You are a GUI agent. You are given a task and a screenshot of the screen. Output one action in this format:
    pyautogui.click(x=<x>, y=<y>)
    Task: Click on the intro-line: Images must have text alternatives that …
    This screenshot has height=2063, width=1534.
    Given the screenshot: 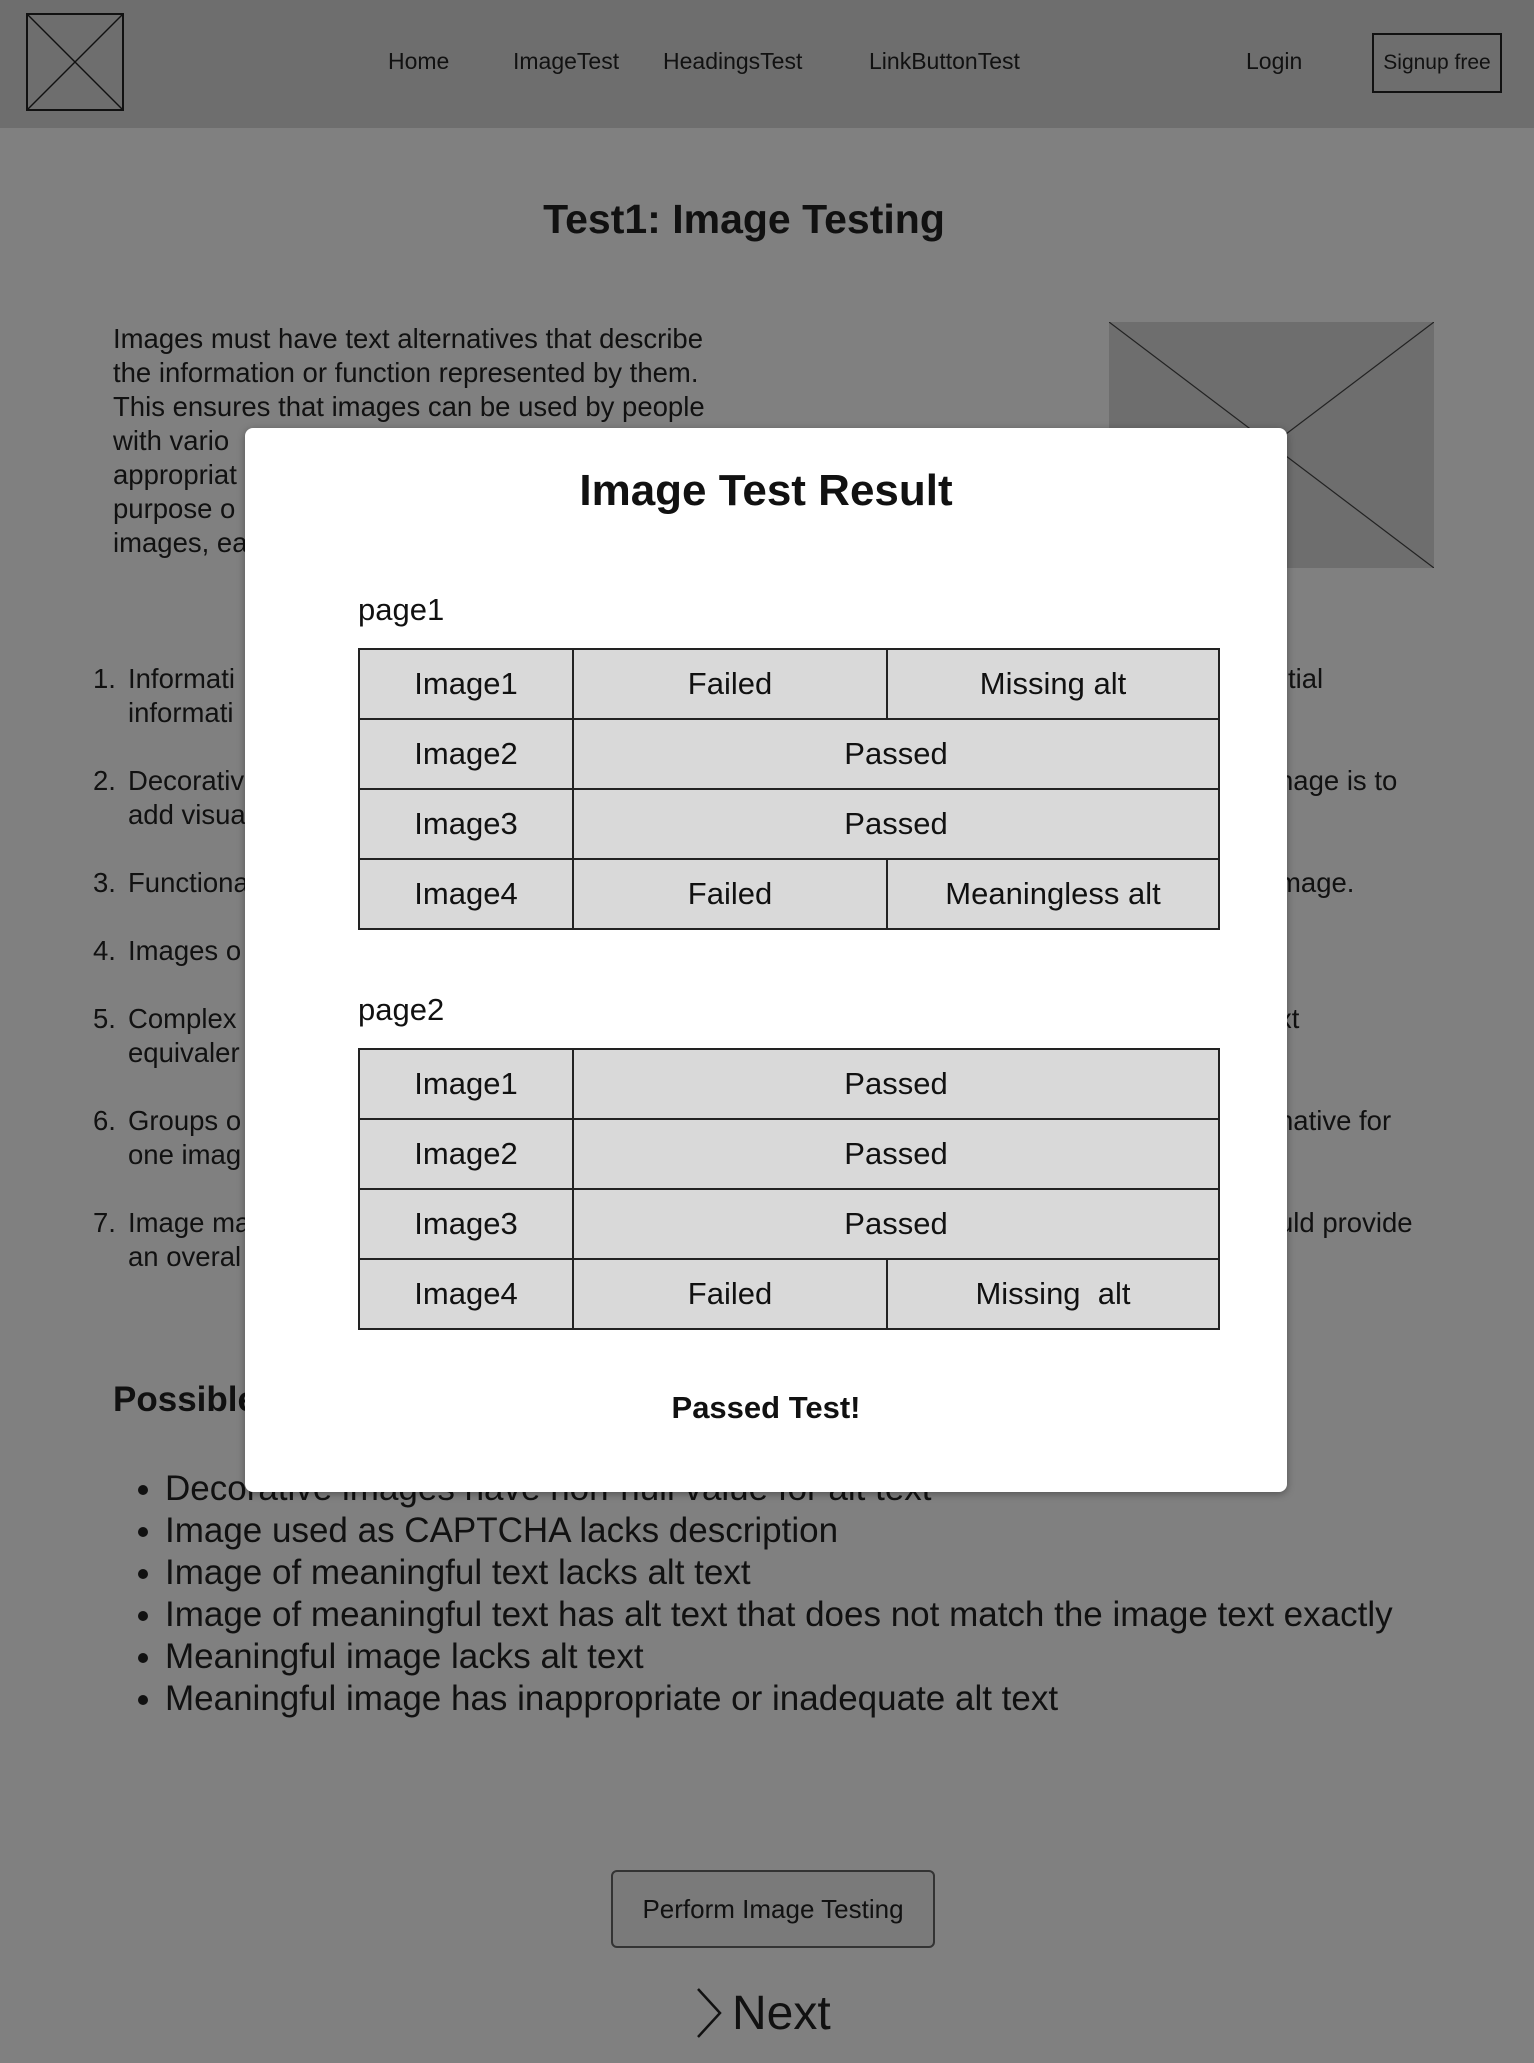 What is the action you would take?
    pyautogui.click(x=408, y=338)
    